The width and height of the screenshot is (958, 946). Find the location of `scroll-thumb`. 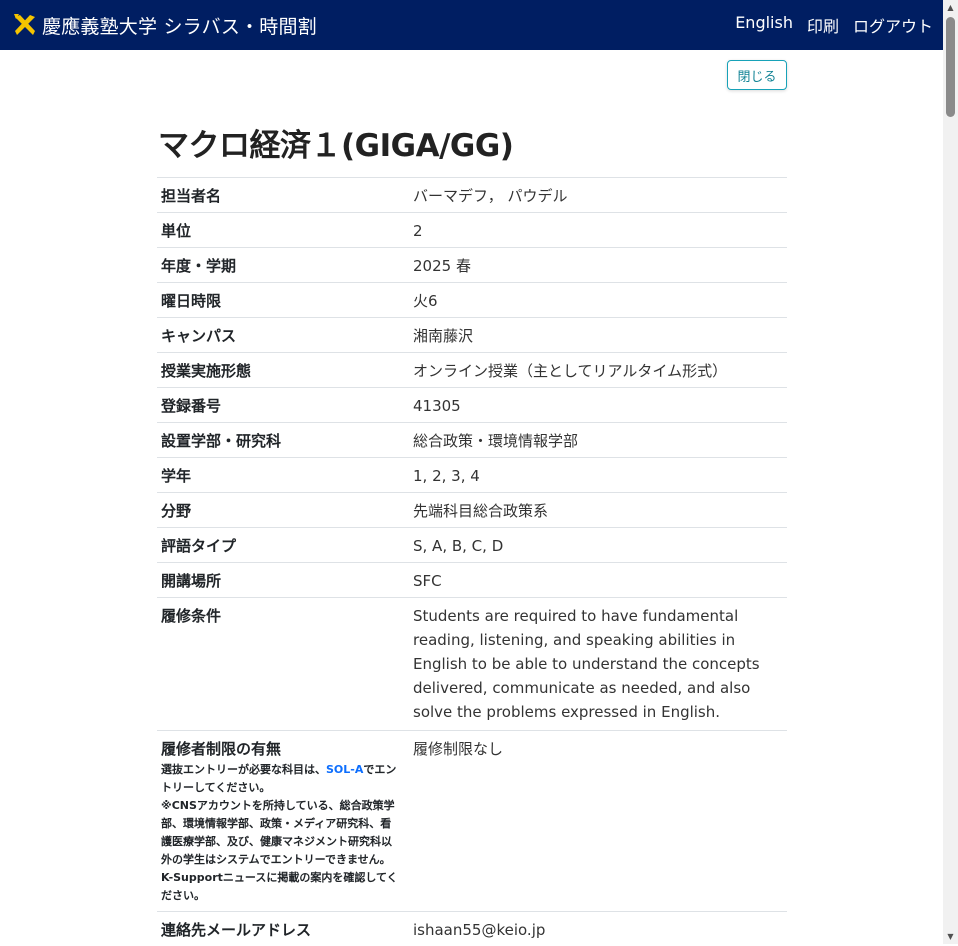

scroll-thumb is located at coordinates (950, 67).